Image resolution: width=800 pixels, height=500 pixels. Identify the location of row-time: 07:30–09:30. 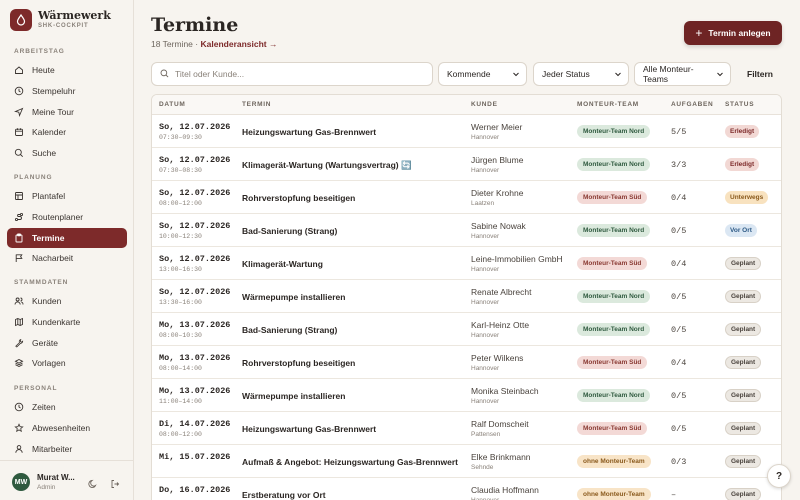
(180, 137).